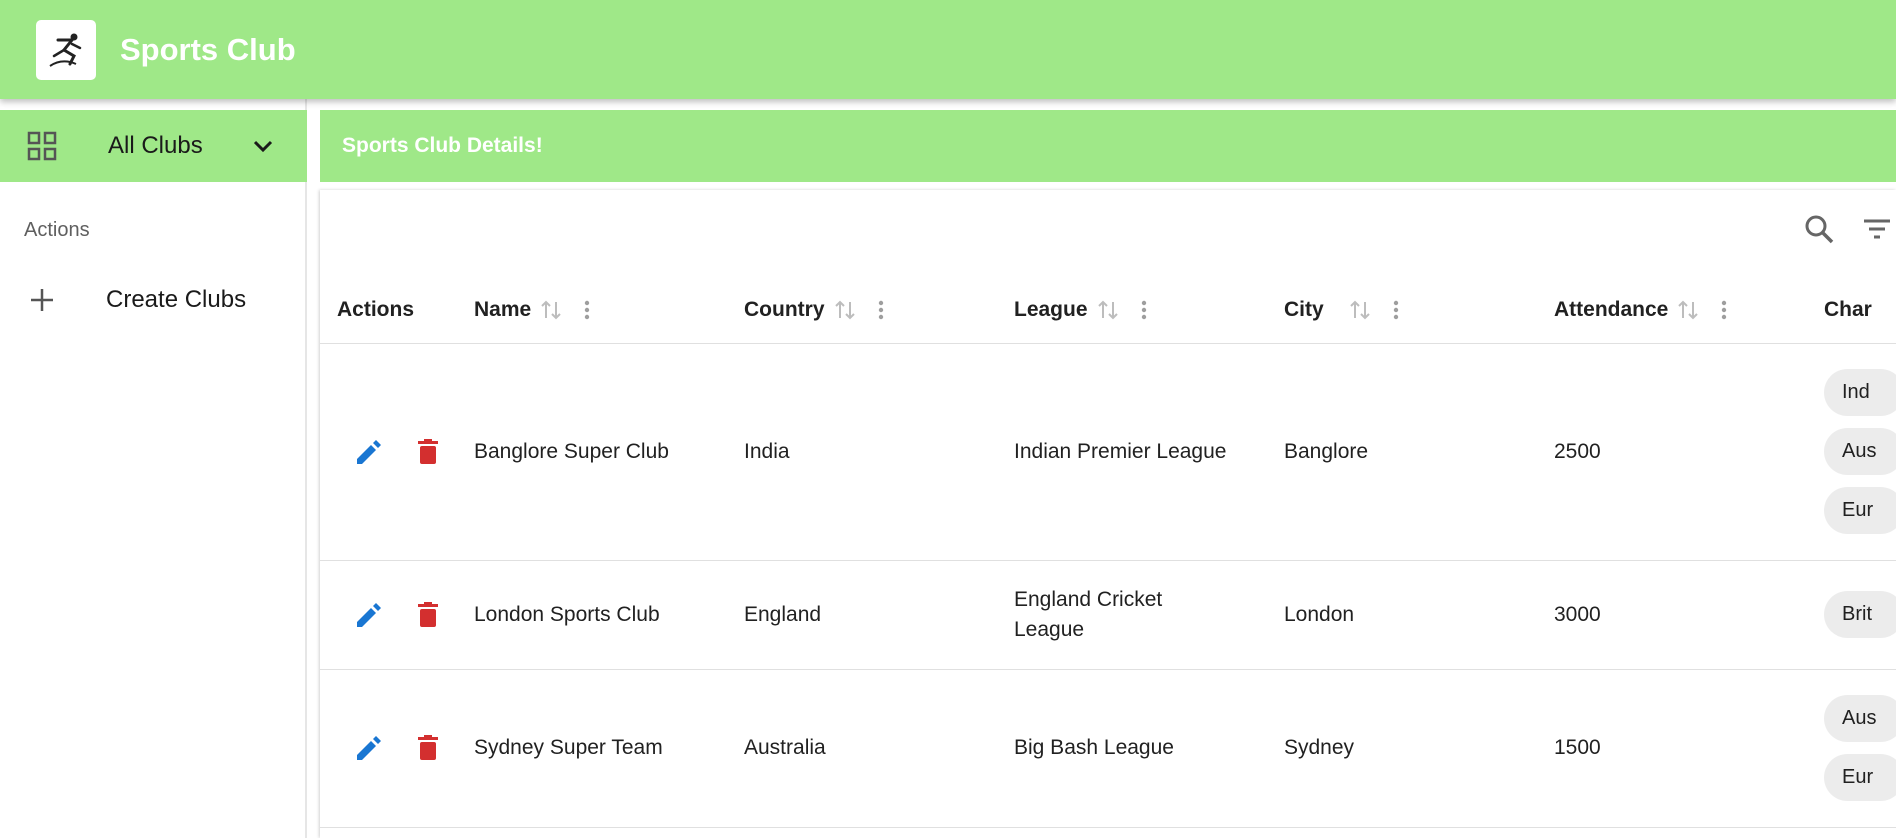 This screenshot has width=1896, height=838. What do you see at coordinates (1860, 614) in the screenshot?
I see `chip: Brit` at bounding box center [1860, 614].